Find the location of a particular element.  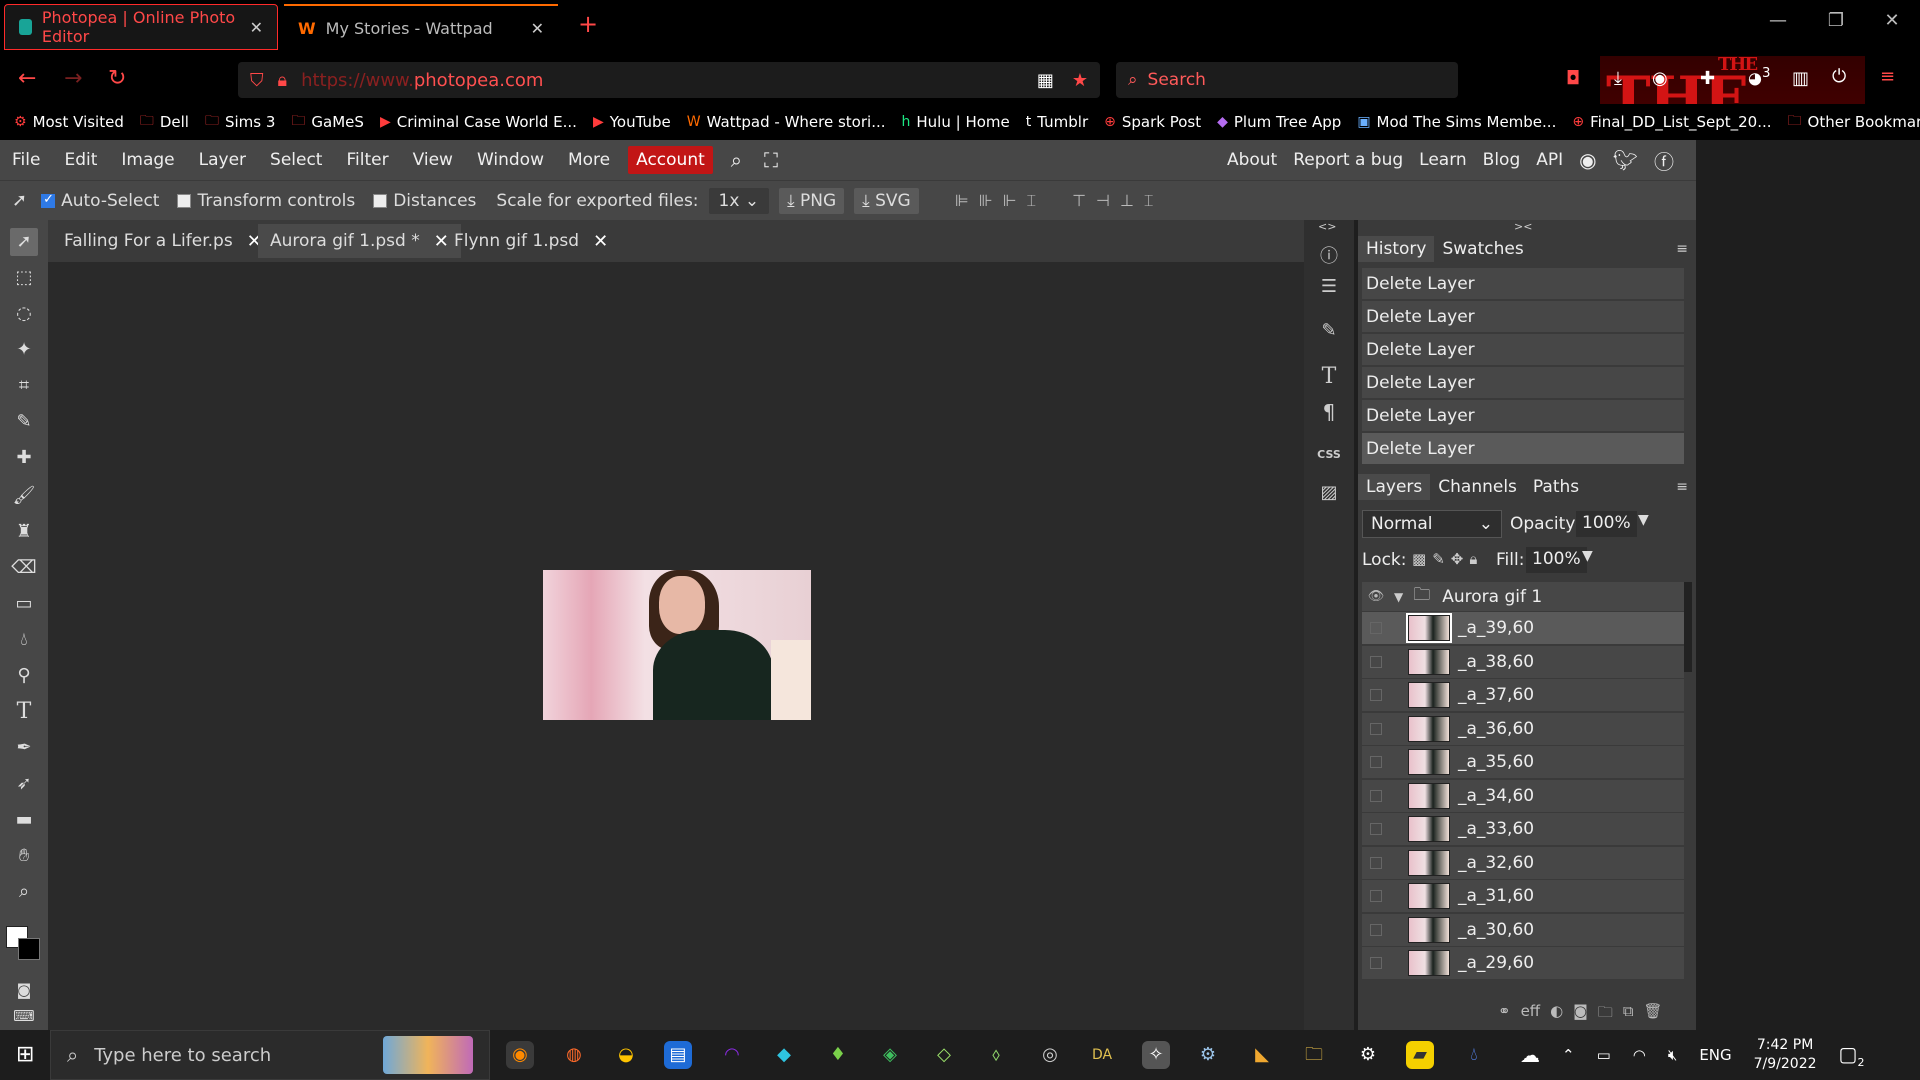

bookmark-games: 🗀 GaMeS is located at coordinates (327, 122).